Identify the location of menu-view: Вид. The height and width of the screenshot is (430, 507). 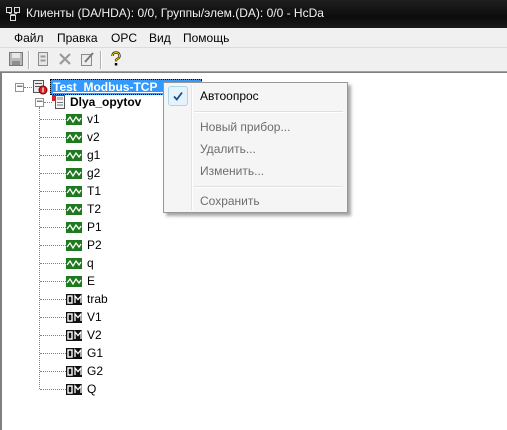
(160, 38).